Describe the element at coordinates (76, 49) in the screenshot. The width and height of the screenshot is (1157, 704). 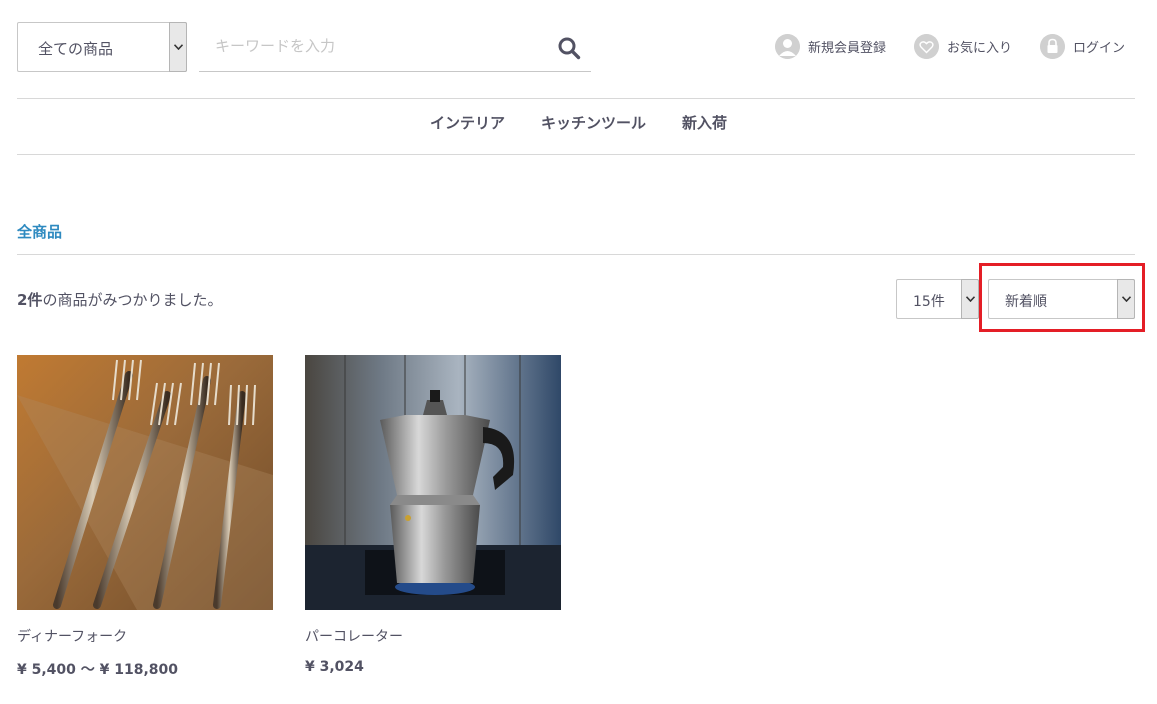
I see `category-select-value: 全ての商品` at that location.